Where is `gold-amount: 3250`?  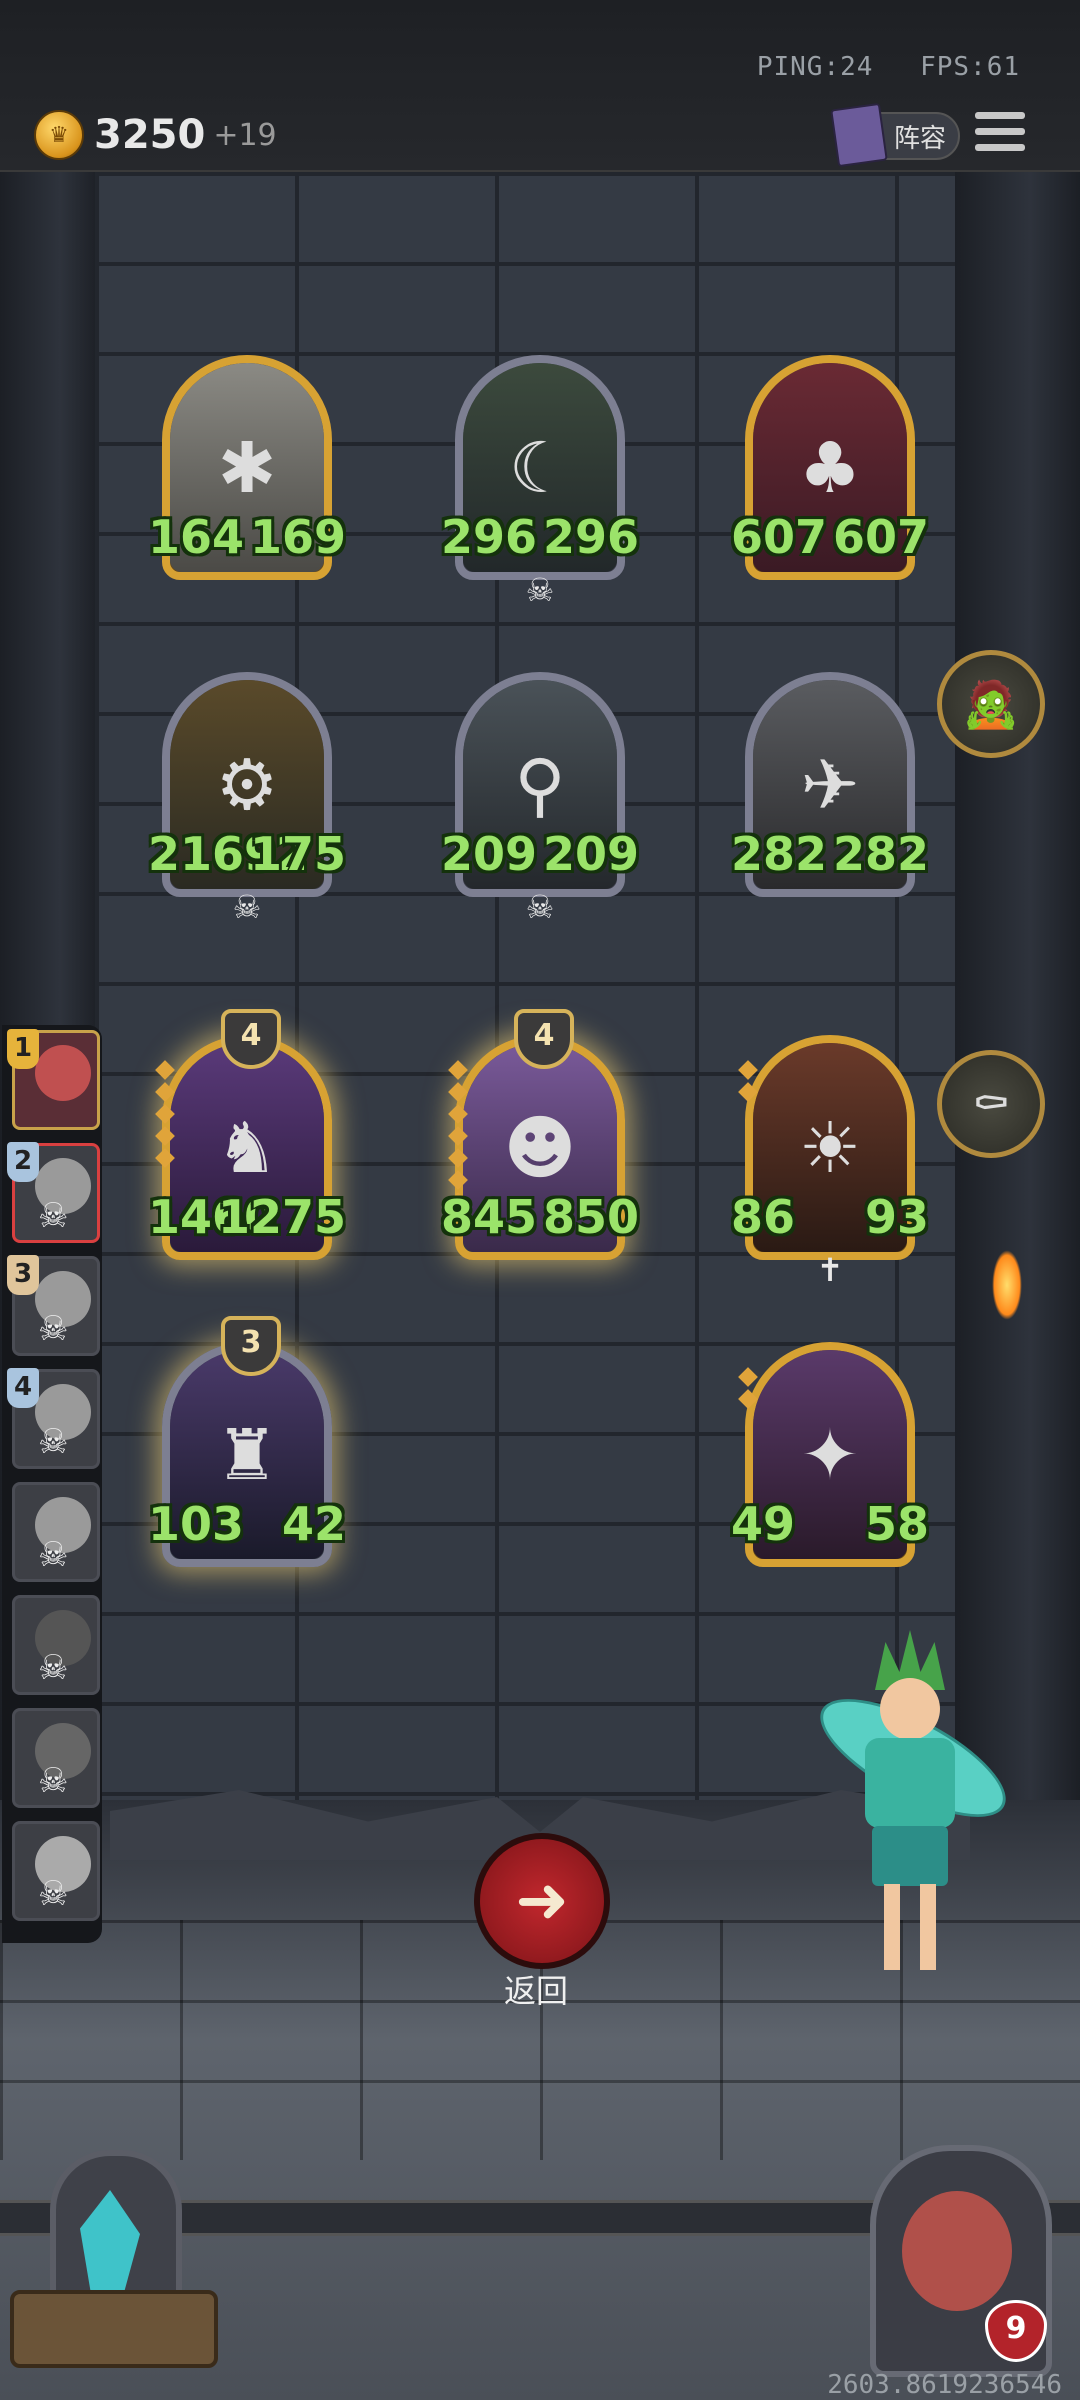 gold-amount: 3250 is located at coordinates (150, 135).